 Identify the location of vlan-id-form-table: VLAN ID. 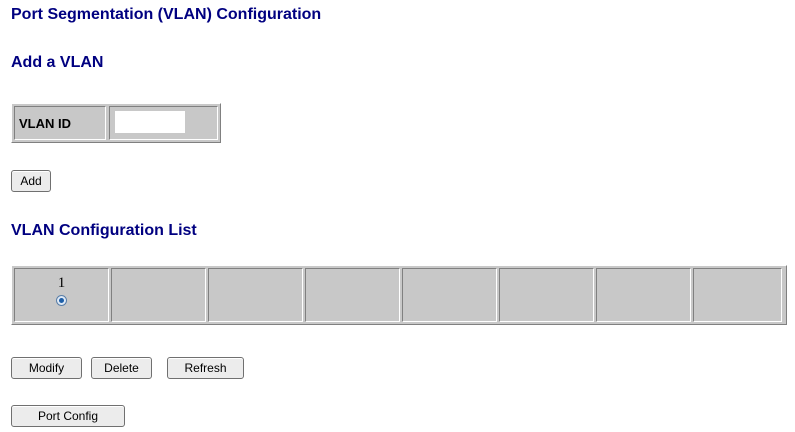
(116, 123).